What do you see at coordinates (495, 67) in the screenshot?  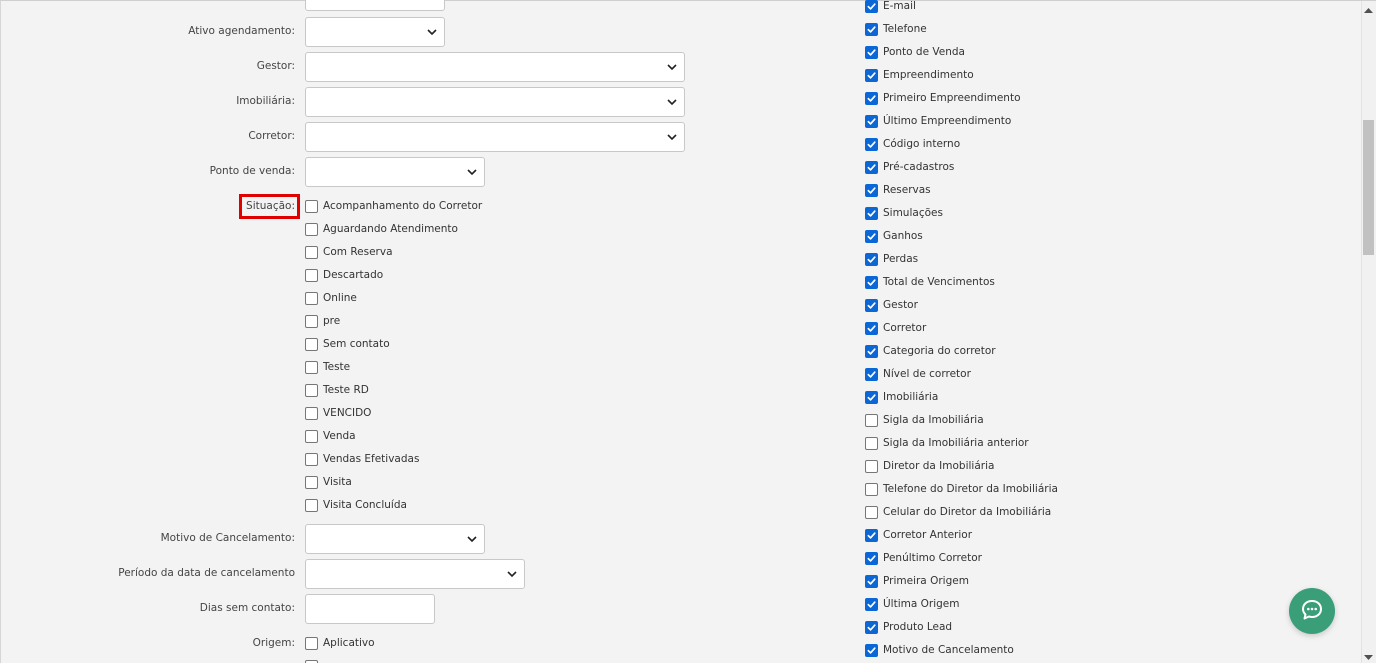 I see `gestor-select` at bounding box center [495, 67].